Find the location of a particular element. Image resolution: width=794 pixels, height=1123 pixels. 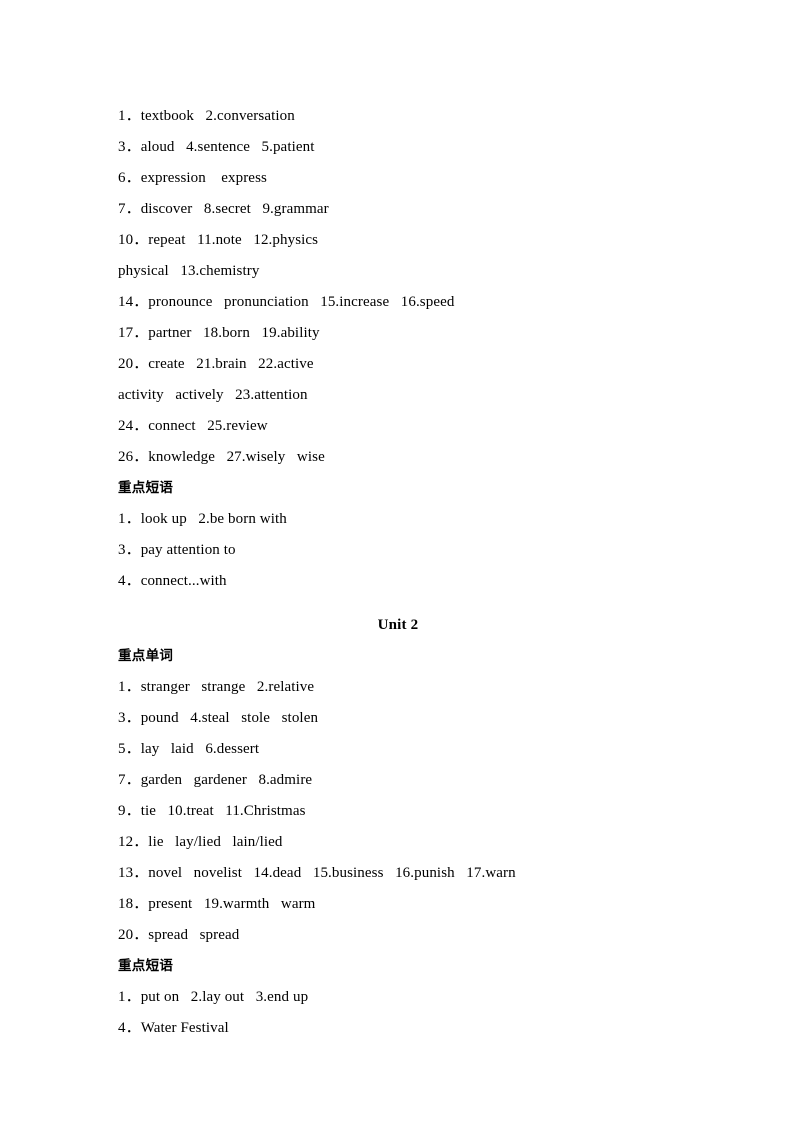

unit2-words-heading: 重点单词 is located at coordinates (146, 656).